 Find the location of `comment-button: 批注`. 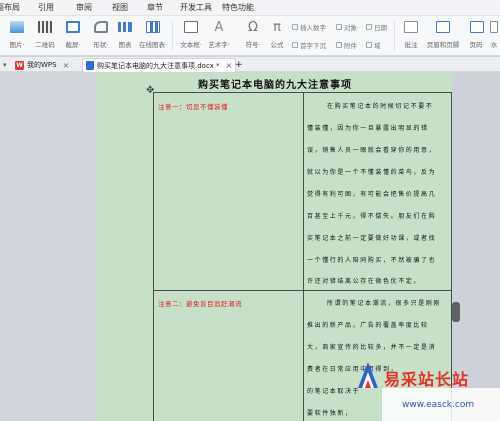

comment-button: 批注 is located at coordinates (411, 36).